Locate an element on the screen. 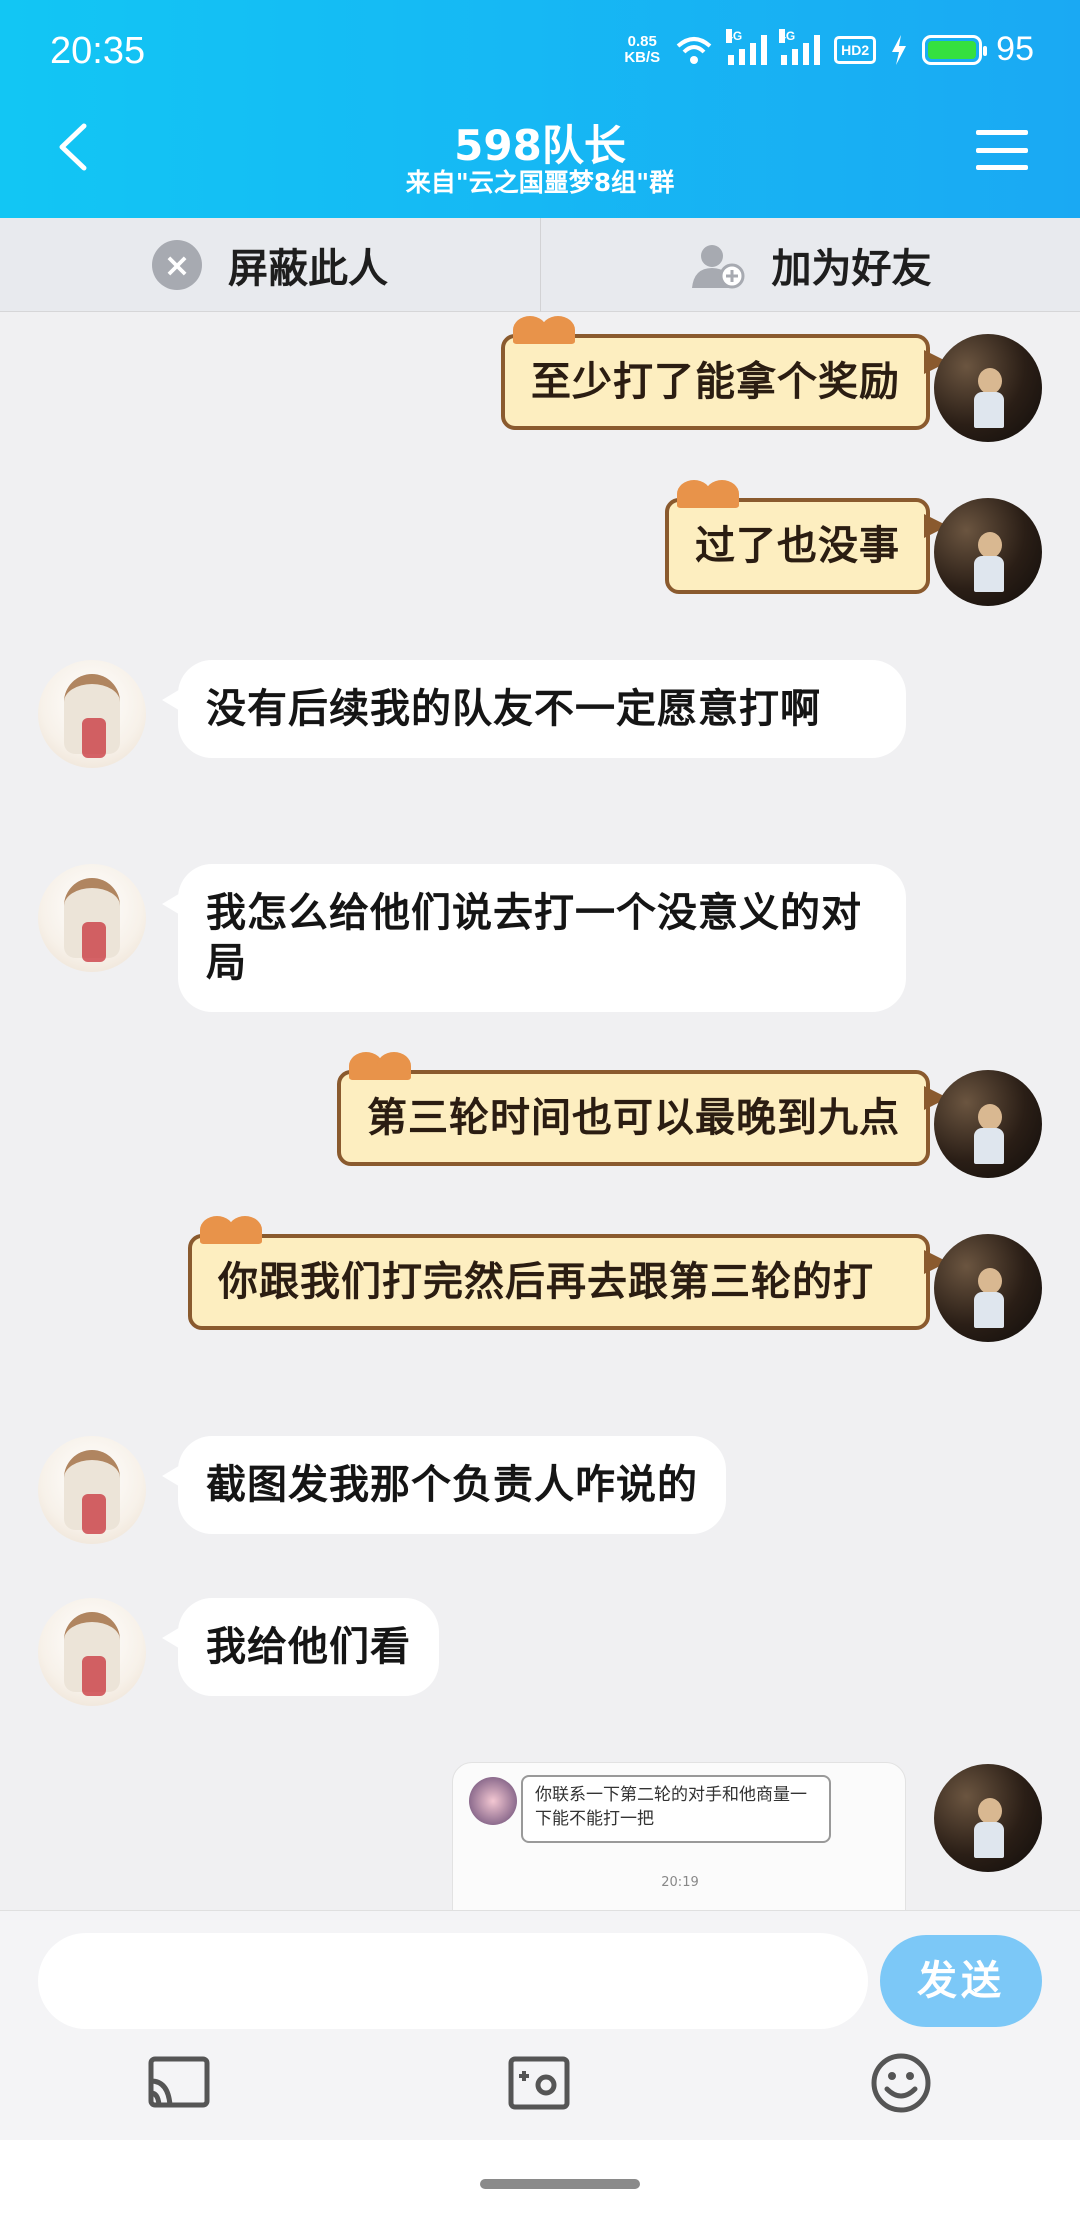  sim2-tag: 4G is located at coordinates (787, 35).